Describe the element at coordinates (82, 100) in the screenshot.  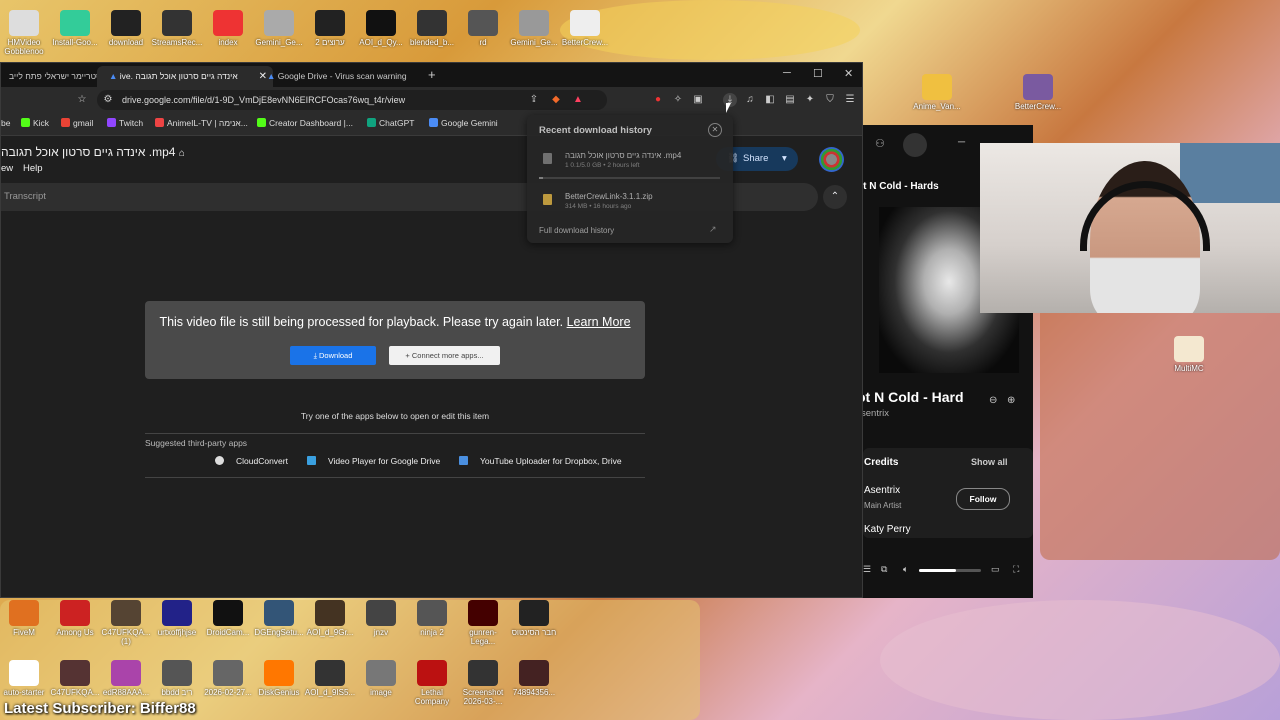
I see `bookmark-icon: ☆` at that location.